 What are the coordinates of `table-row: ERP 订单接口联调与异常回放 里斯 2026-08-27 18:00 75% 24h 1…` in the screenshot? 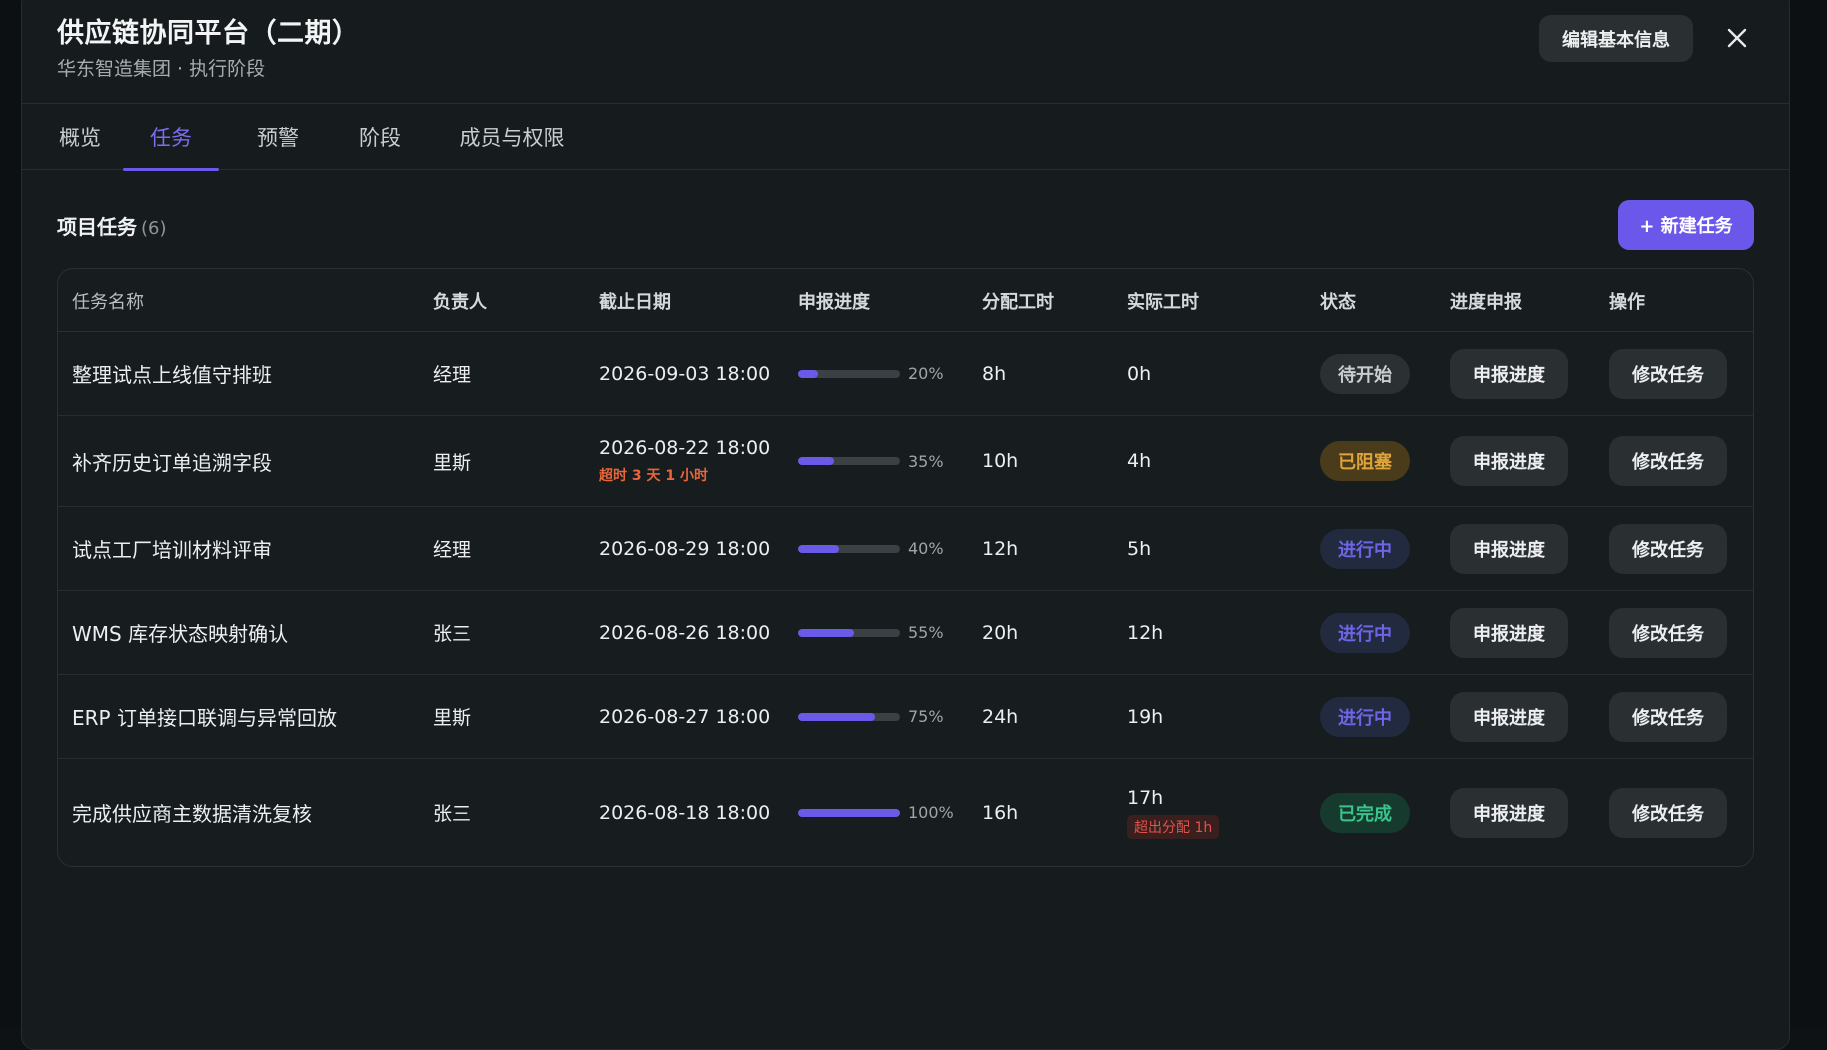 It's located at (905, 717).